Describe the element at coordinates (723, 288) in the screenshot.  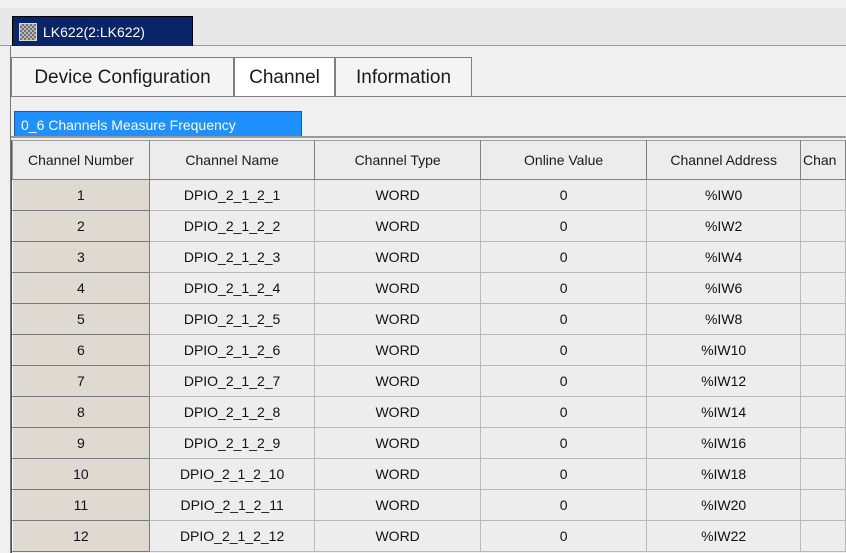
I see `channel-address-cell: %IW6` at that location.